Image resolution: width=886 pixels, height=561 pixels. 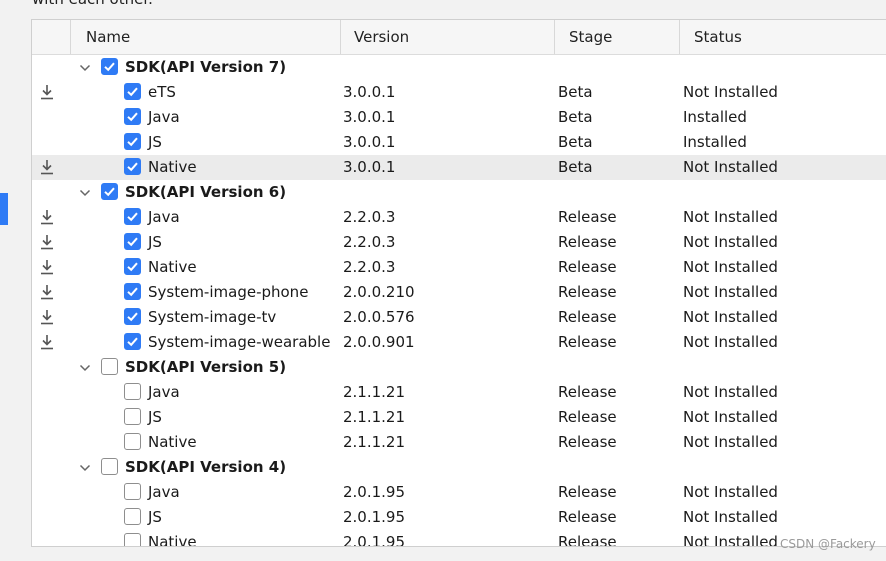 I want to click on tree-group-row: SDK(API Version 6), so click(x=459, y=192).